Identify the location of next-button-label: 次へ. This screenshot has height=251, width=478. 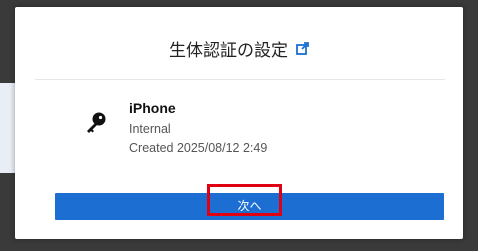
(249, 206).